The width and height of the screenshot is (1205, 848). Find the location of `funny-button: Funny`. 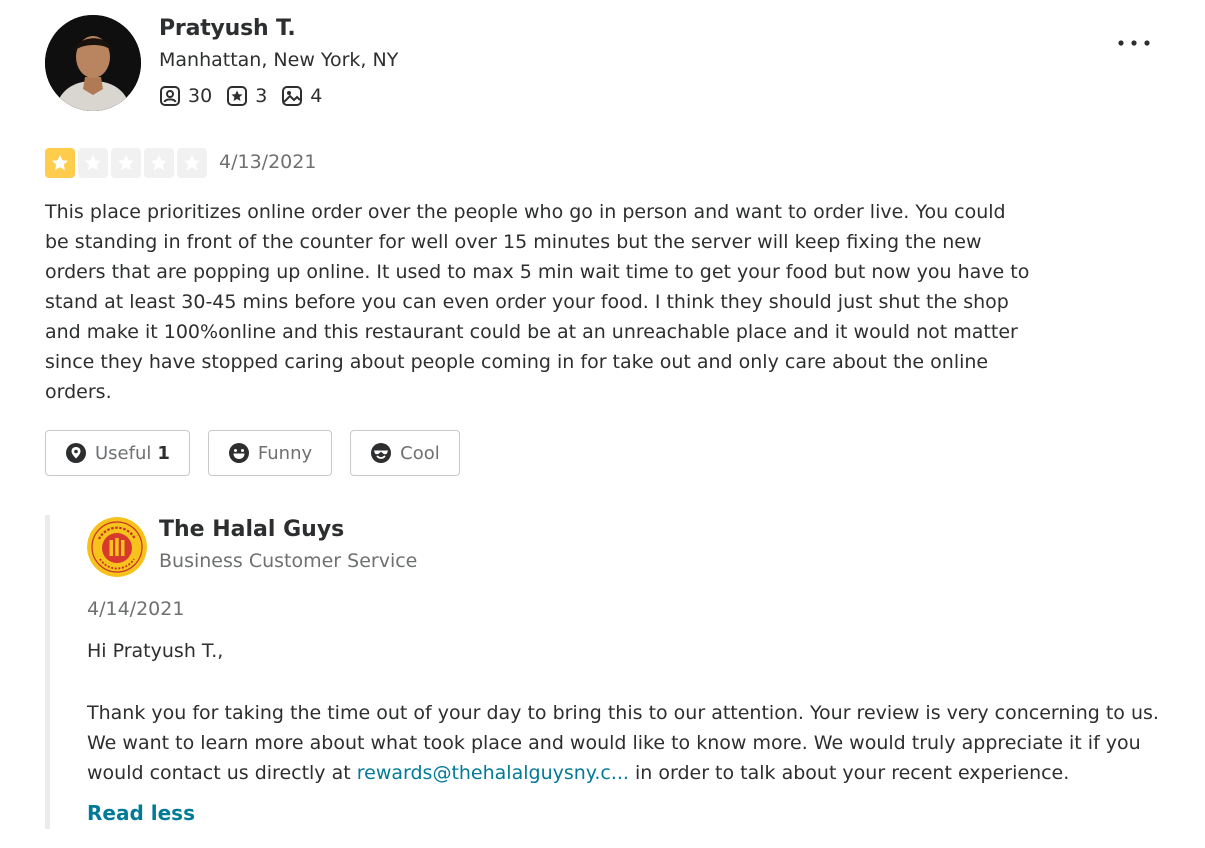

funny-button: Funny is located at coordinates (270, 453).